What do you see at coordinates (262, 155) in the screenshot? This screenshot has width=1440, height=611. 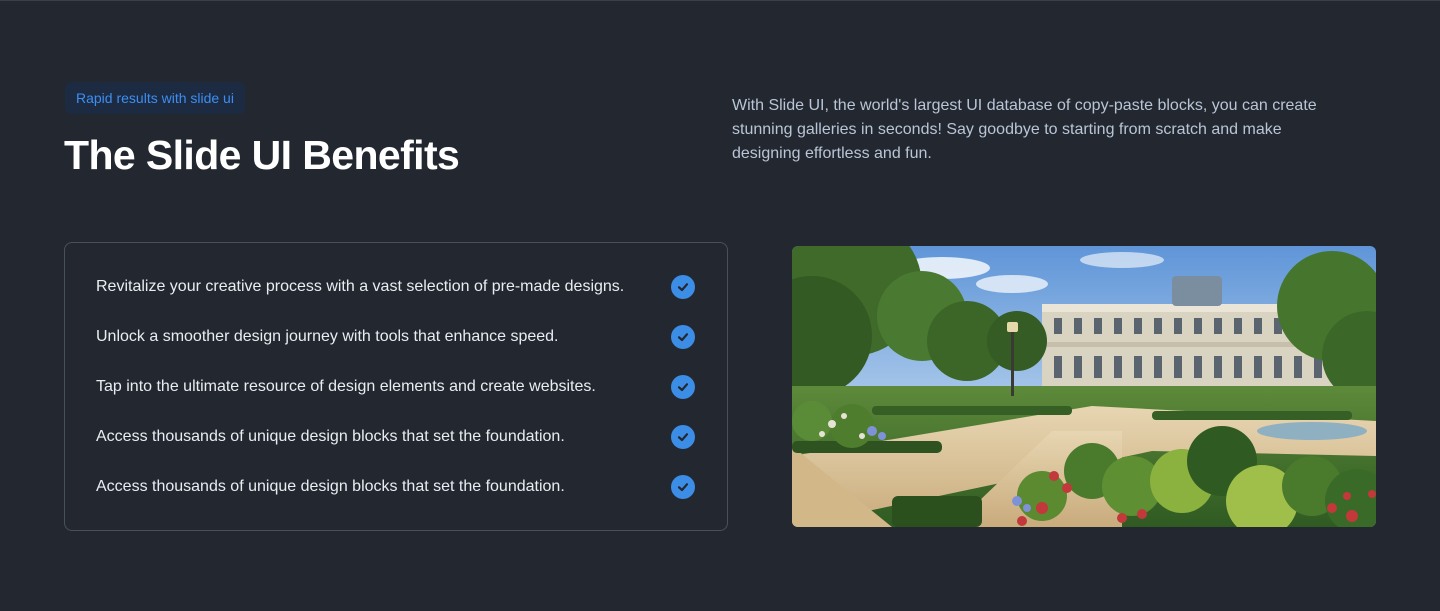 I see `page-title: The Slide UI Benefits` at bounding box center [262, 155].